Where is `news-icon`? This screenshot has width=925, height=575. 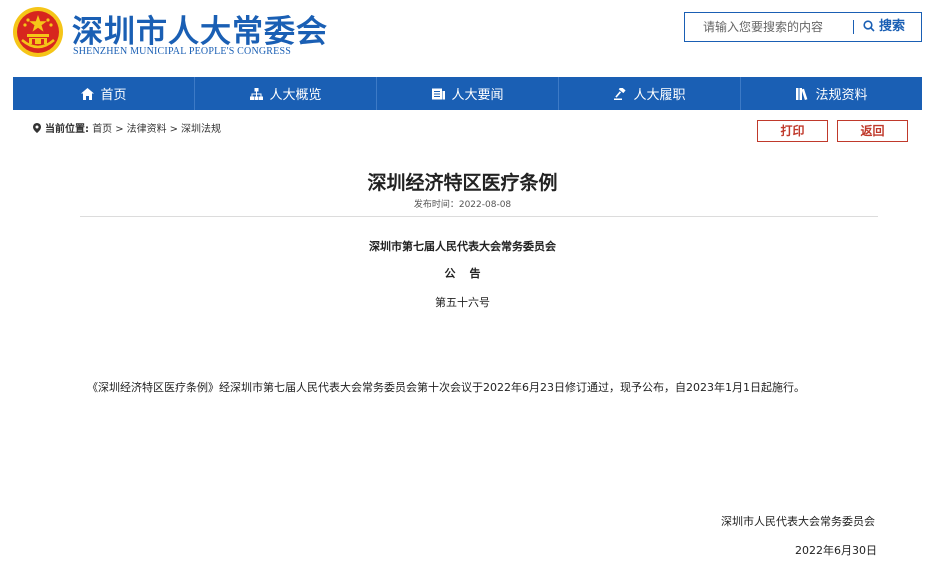
news-icon is located at coordinates (438, 94).